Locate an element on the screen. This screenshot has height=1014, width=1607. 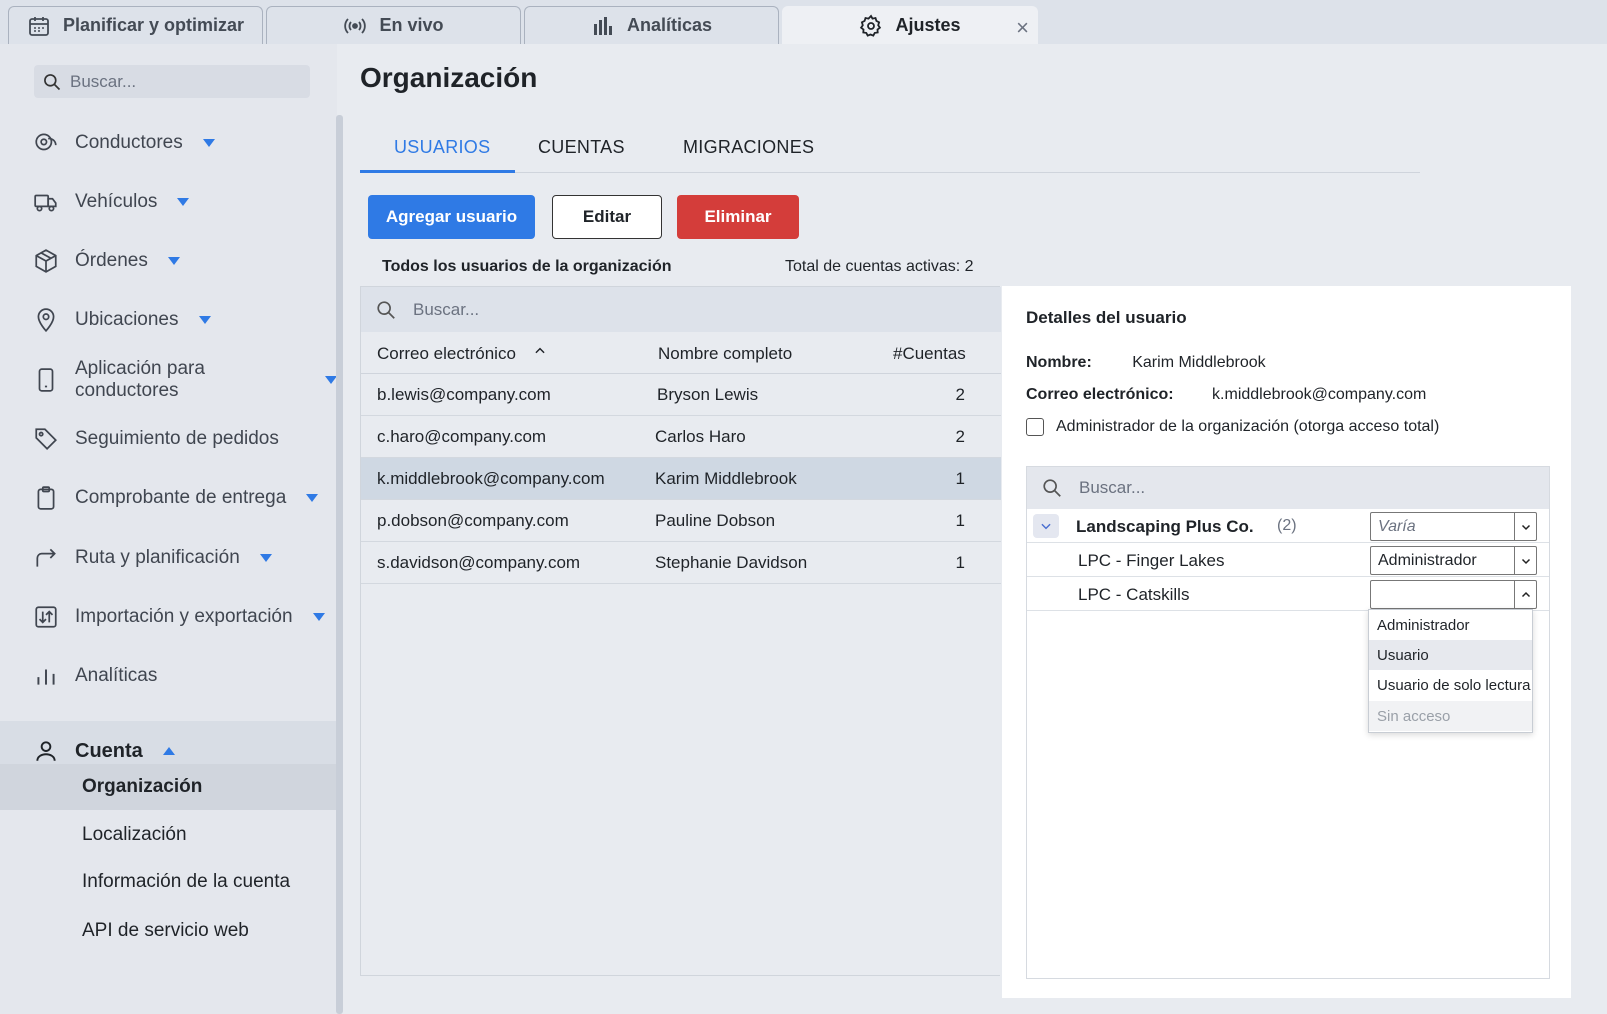
header-email: Correo electrónico is located at coordinates (462, 354).